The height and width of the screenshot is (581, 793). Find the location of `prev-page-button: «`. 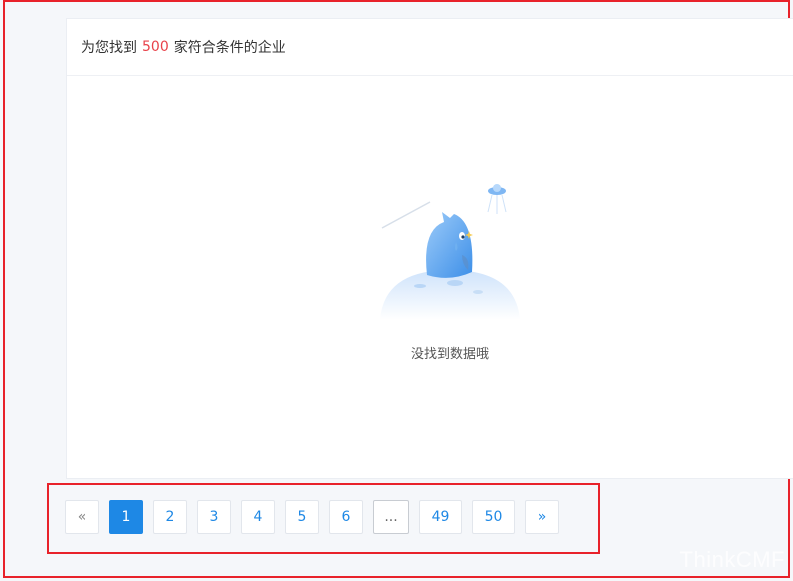

prev-page-button: « is located at coordinates (82, 517).